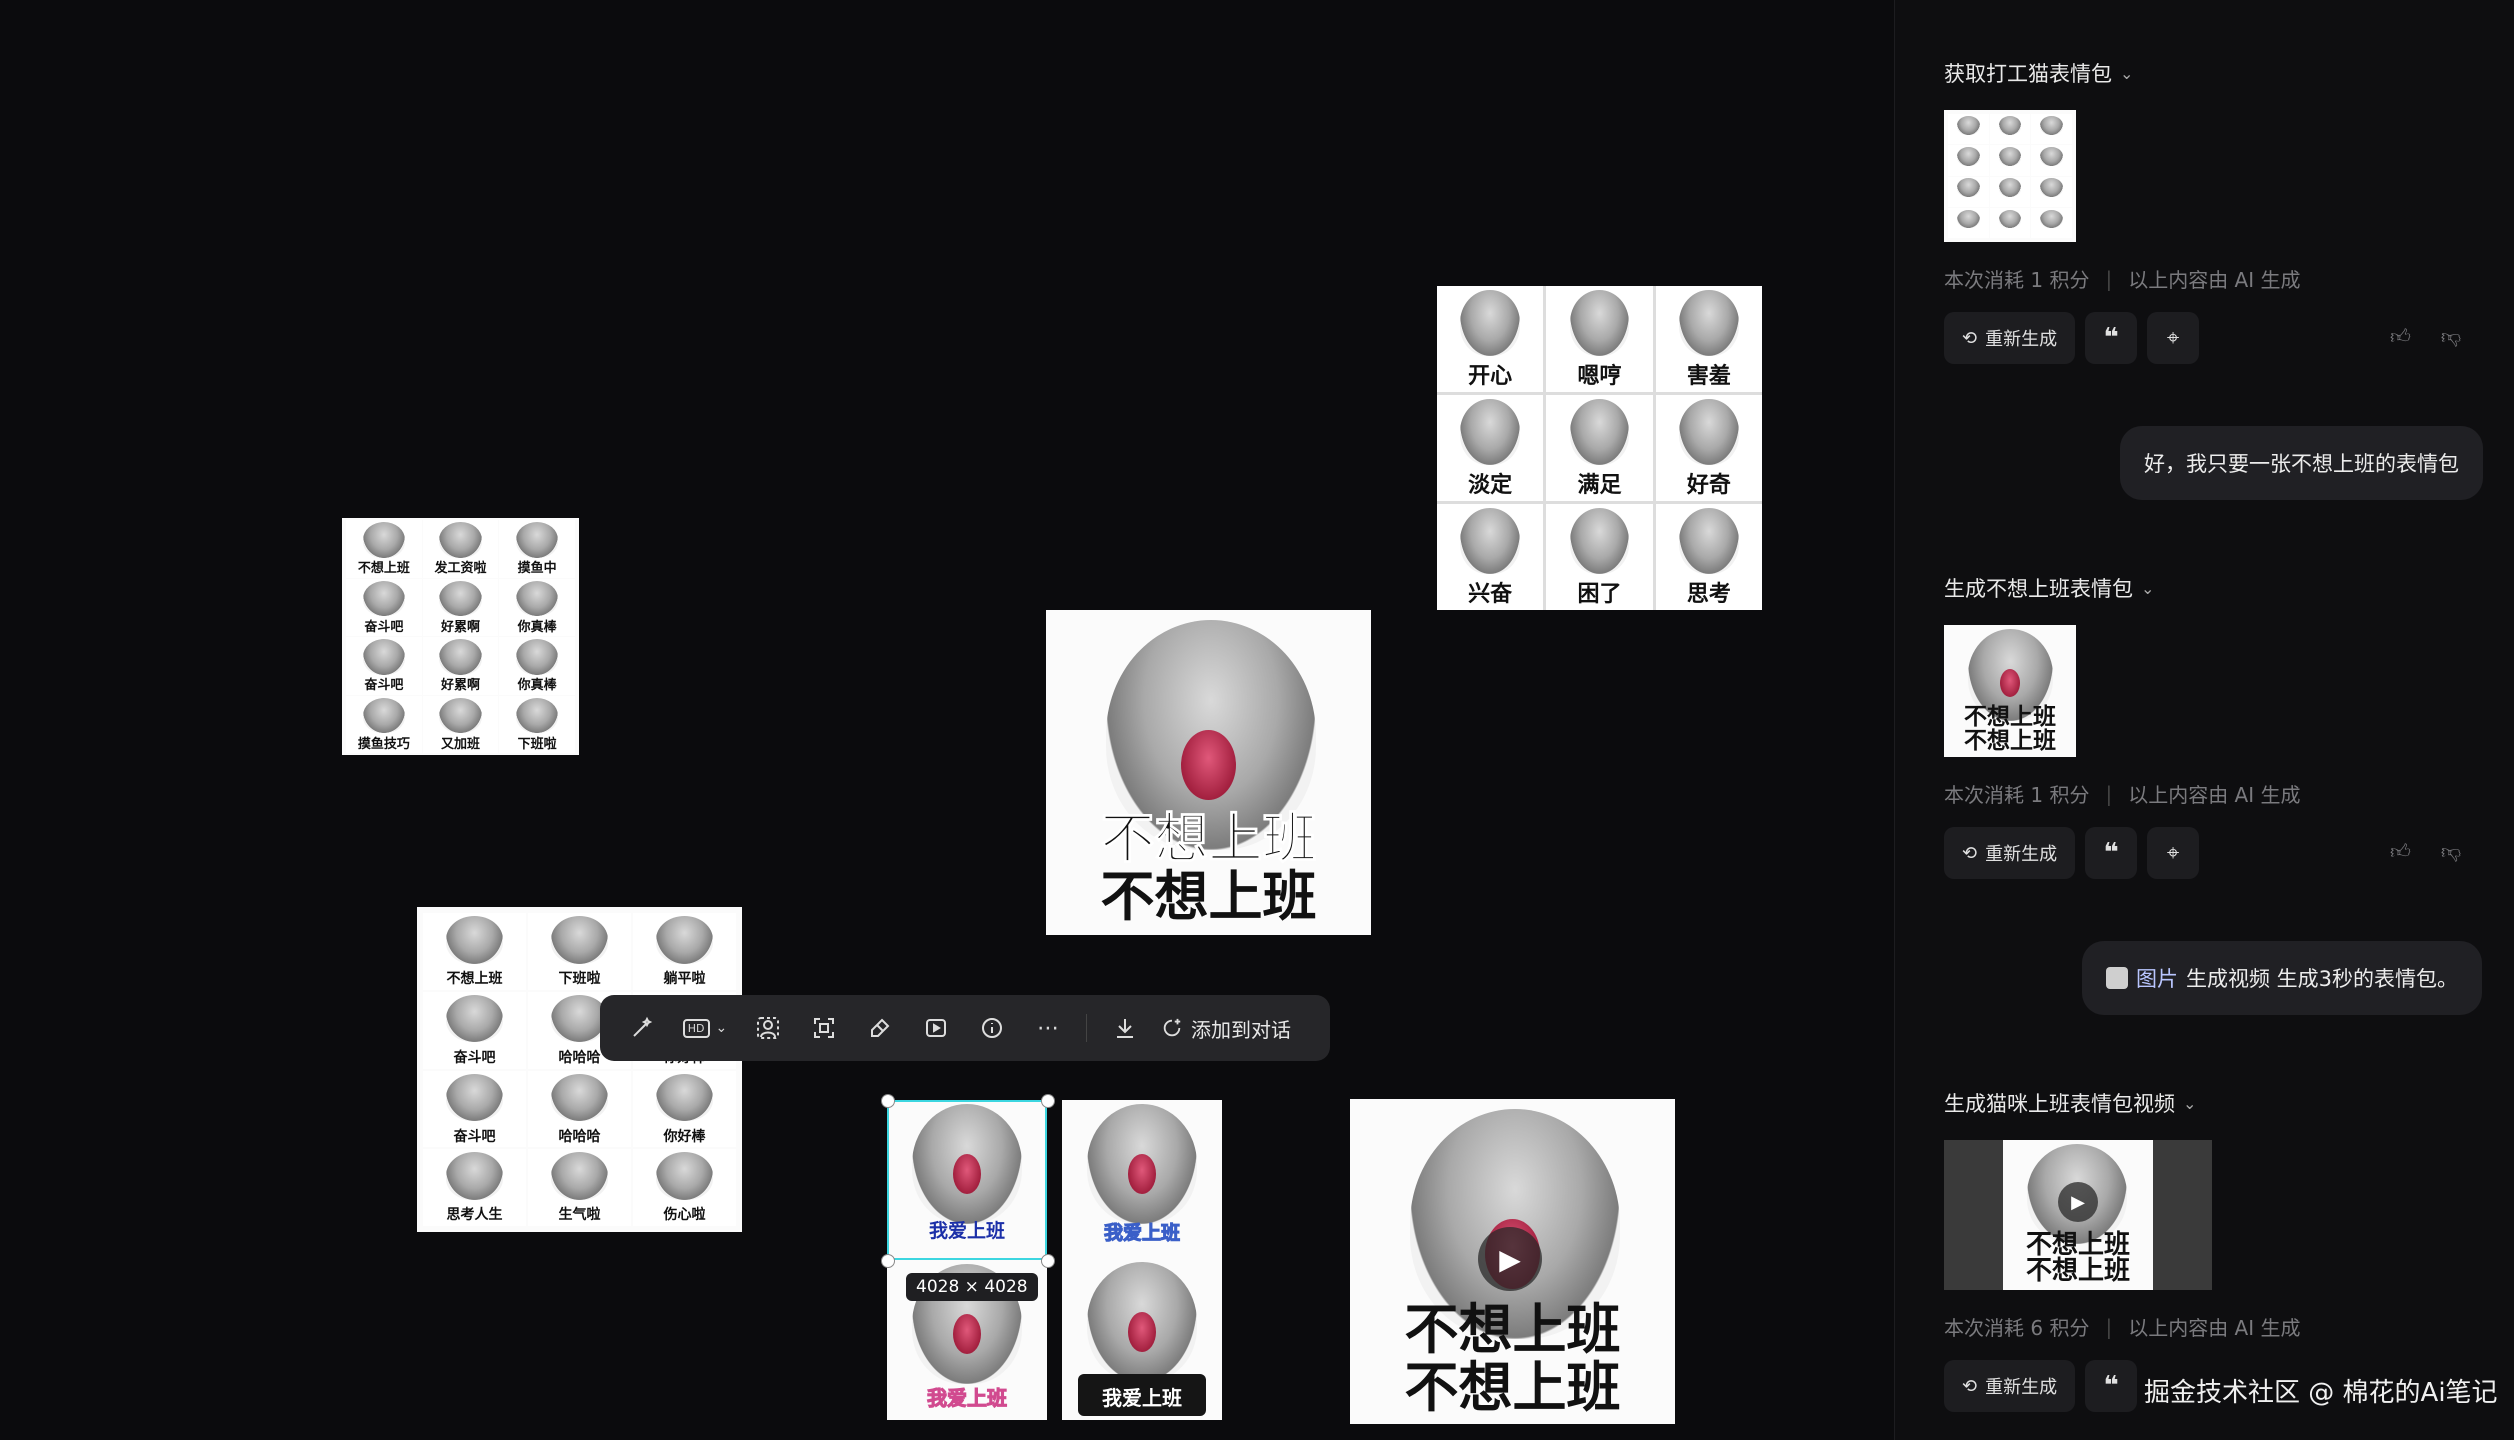  Describe the element at coordinates (2157, 978) in the screenshot. I see `image-ref-label: 图片` at that location.